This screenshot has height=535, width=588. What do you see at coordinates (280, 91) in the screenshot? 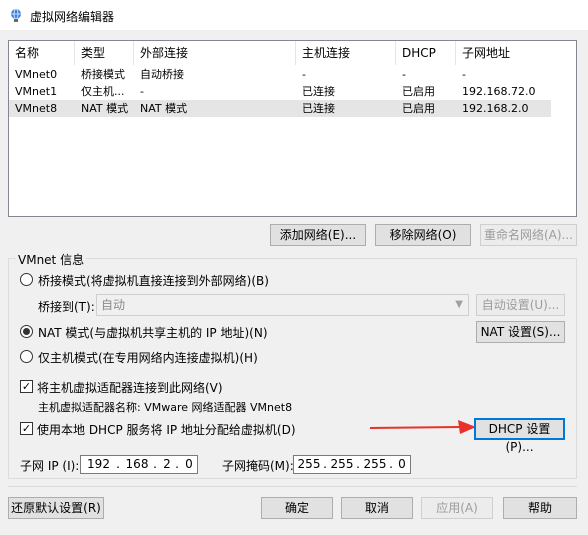
I see `table-row: VMnet1 仅主机... - 已连接 已启用 192.168.72.0` at bounding box center [280, 91].